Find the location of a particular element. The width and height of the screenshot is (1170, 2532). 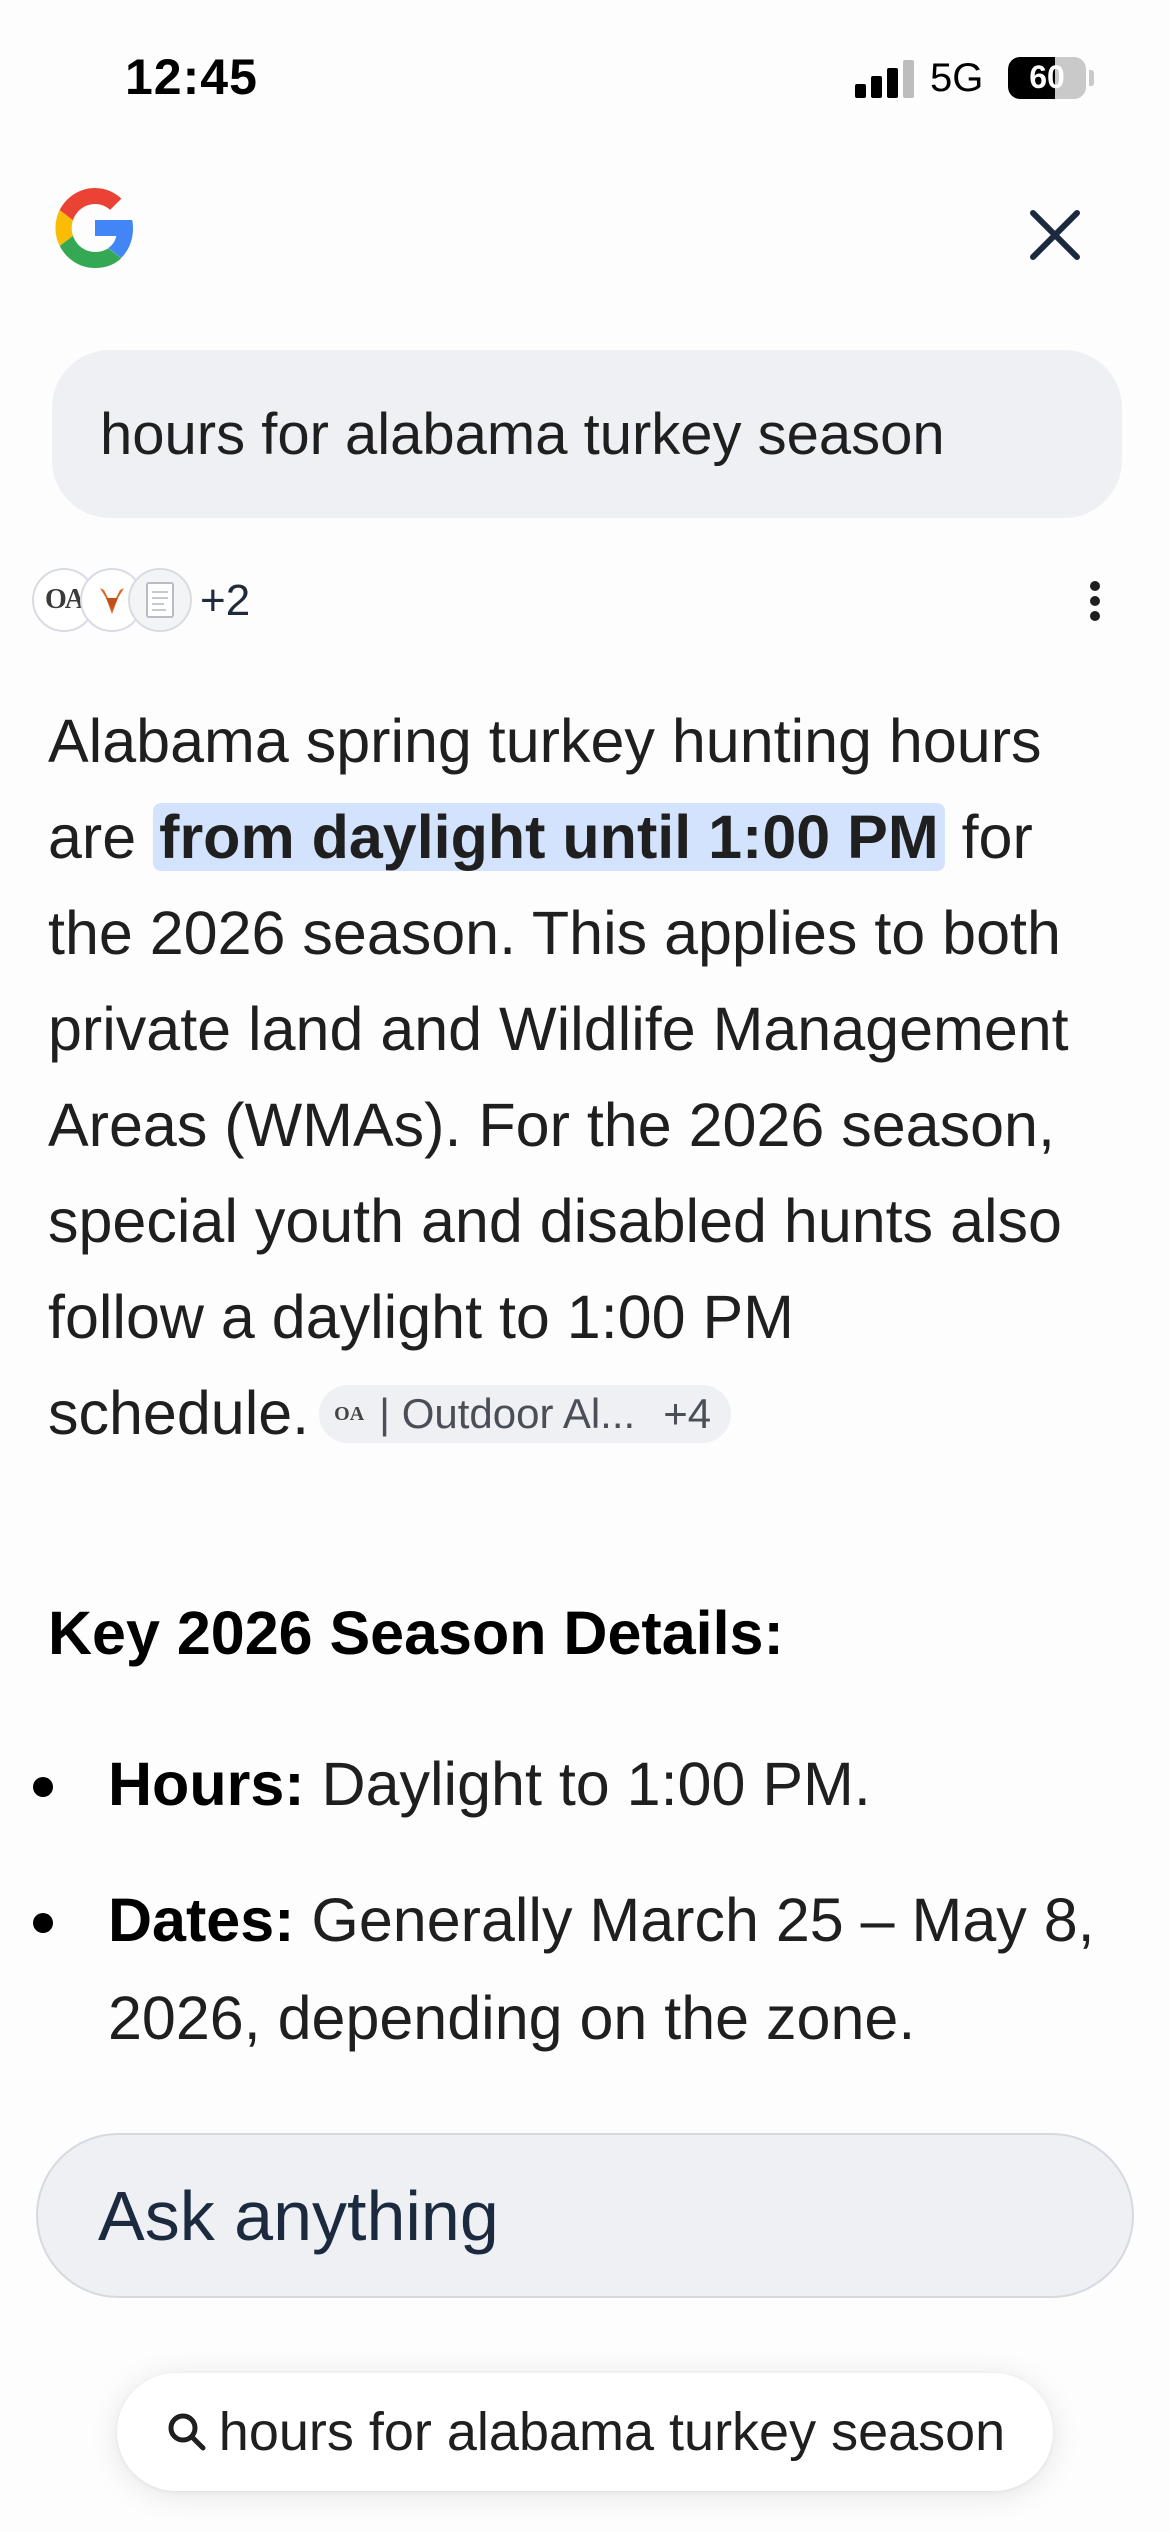

search-chip-text: hours for alabama turkey season is located at coordinates (612, 2432).